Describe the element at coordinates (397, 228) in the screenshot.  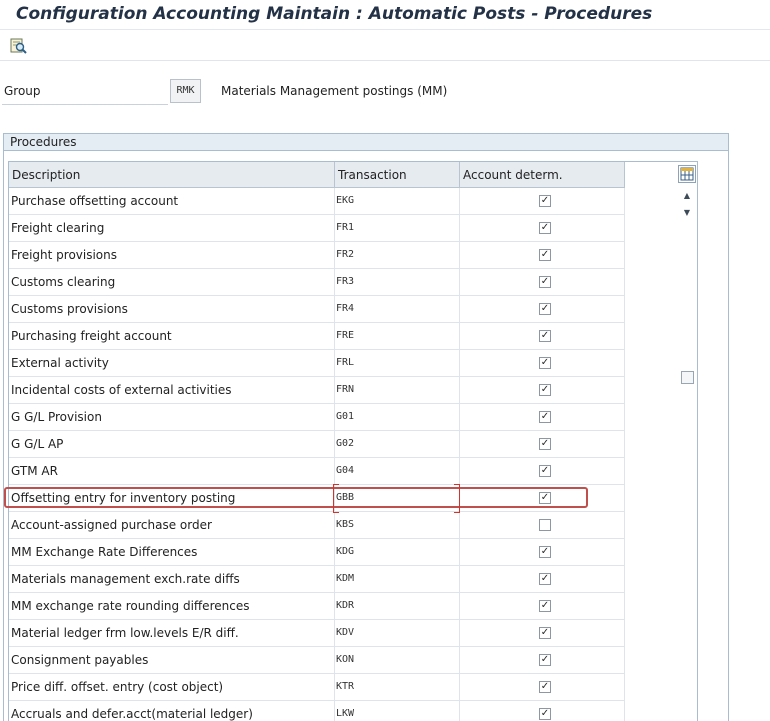
I see `cell-transaction: FR1` at that location.